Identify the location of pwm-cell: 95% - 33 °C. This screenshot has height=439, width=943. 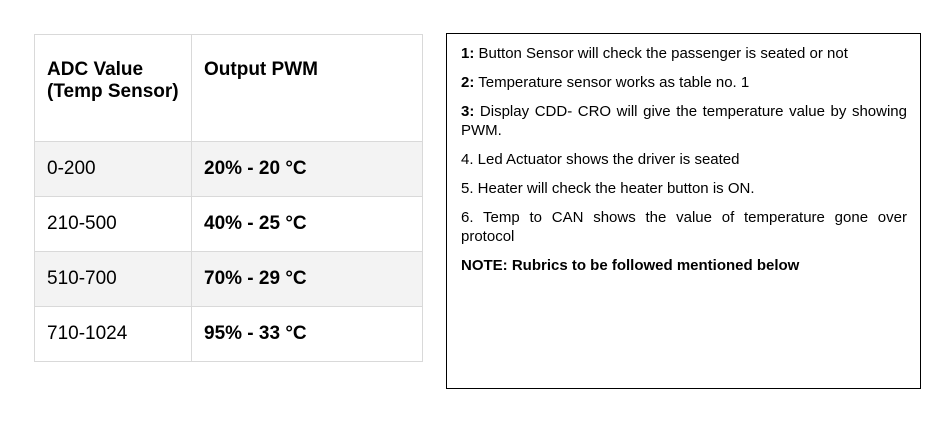
(307, 334).